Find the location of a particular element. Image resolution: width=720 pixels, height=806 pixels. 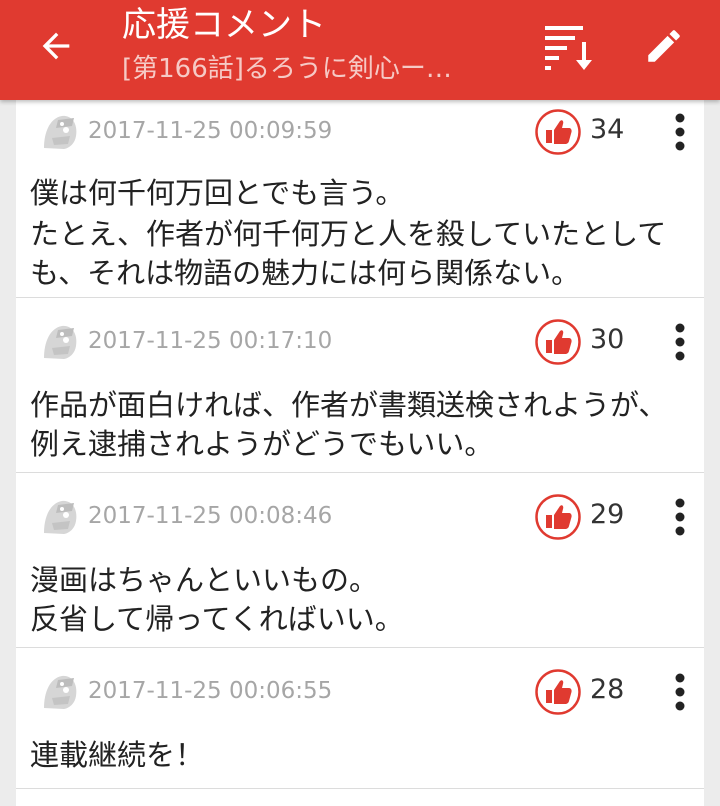

comment-text-line: も、それは物語の魅力には何ら関係ない。 is located at coordinates (305, 273).